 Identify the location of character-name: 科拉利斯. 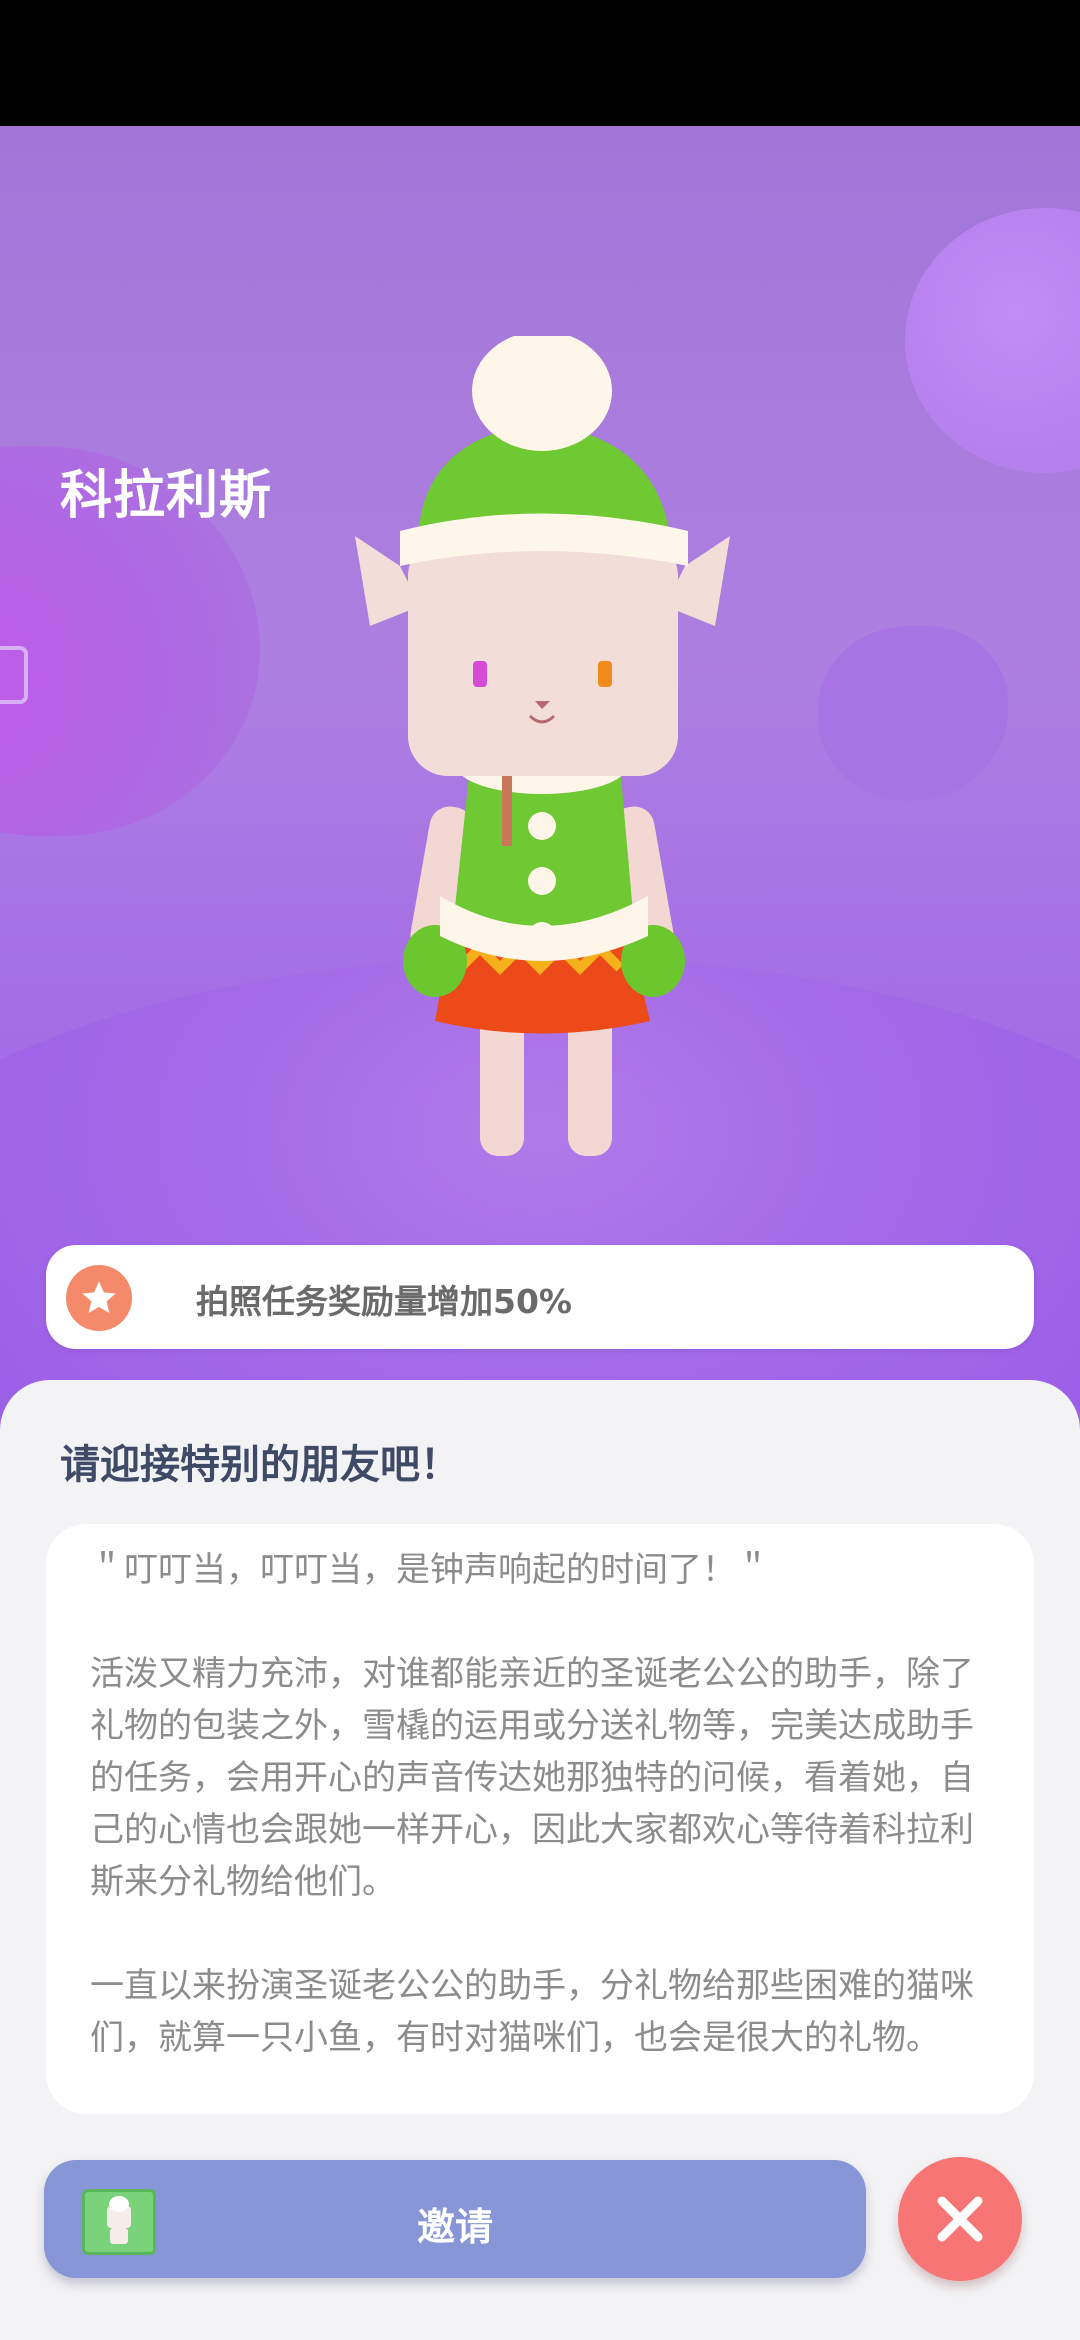
(166, 496).